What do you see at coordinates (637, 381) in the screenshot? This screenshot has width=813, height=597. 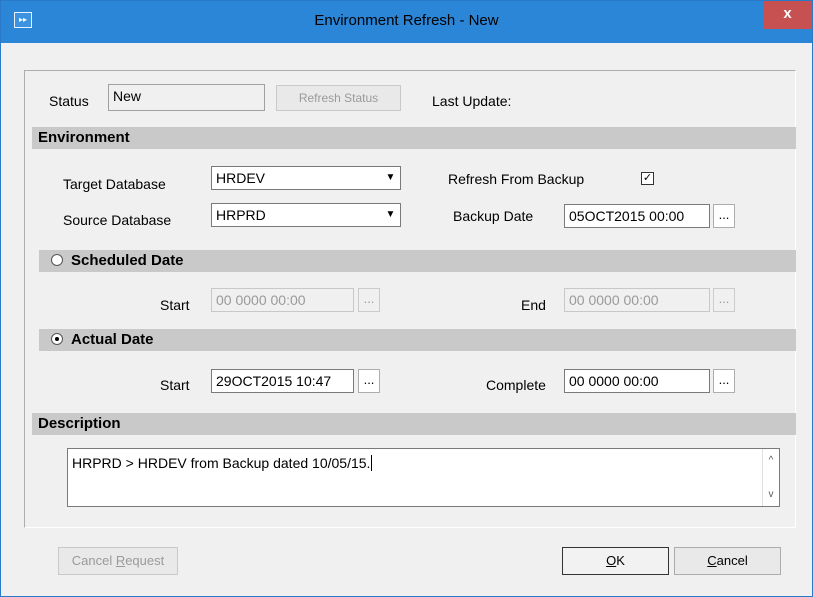 I see `actual-complete-field: 00 0000 00:00` at bounding box center [637, 381].